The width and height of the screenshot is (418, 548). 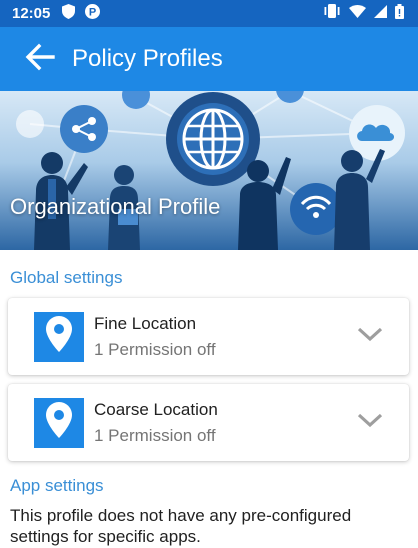 I want to click on signal-icon, so click(x=380, y=13).